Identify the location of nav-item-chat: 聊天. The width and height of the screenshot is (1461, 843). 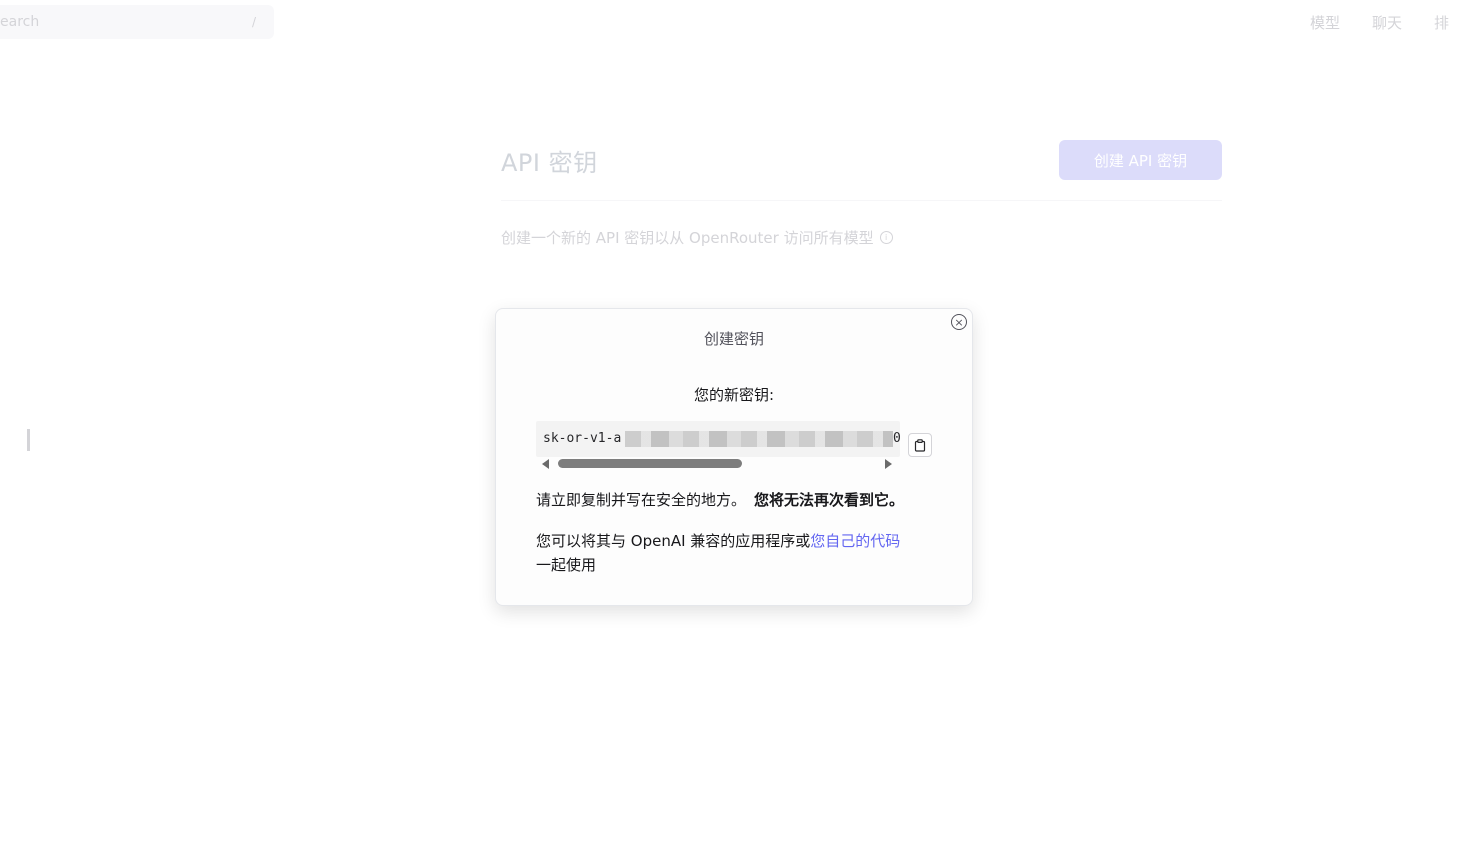
(1387, 23).